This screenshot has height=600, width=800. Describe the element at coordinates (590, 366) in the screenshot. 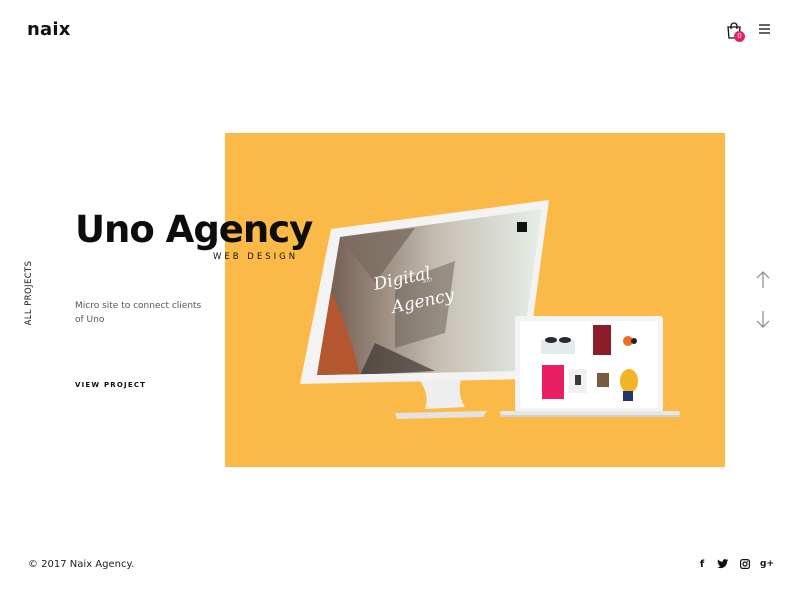

I see `laptop-mockup` at that location.